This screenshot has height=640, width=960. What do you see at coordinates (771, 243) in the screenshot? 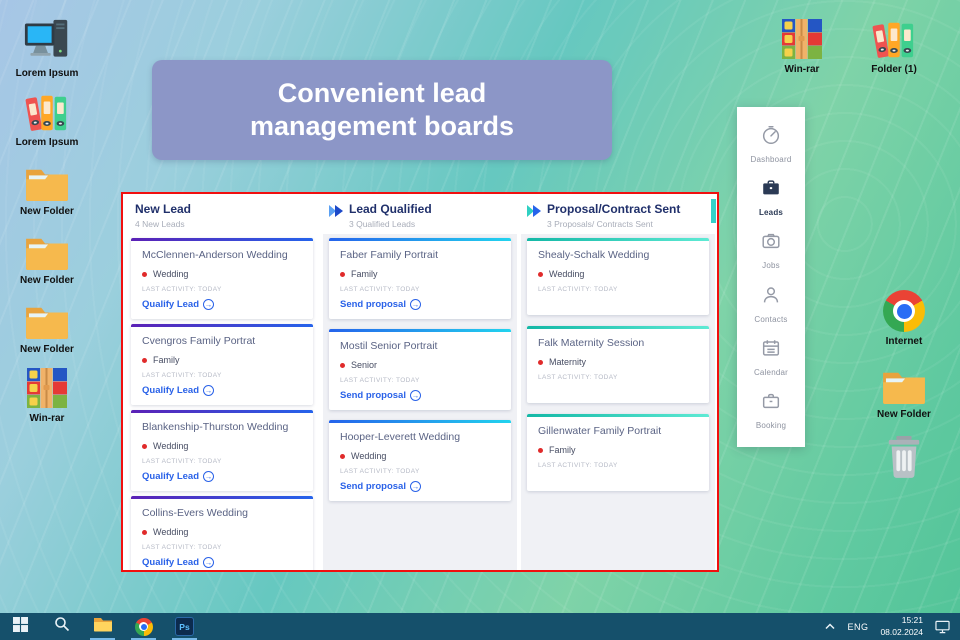
I see `camera-icon` at bounding box center [771, 243].